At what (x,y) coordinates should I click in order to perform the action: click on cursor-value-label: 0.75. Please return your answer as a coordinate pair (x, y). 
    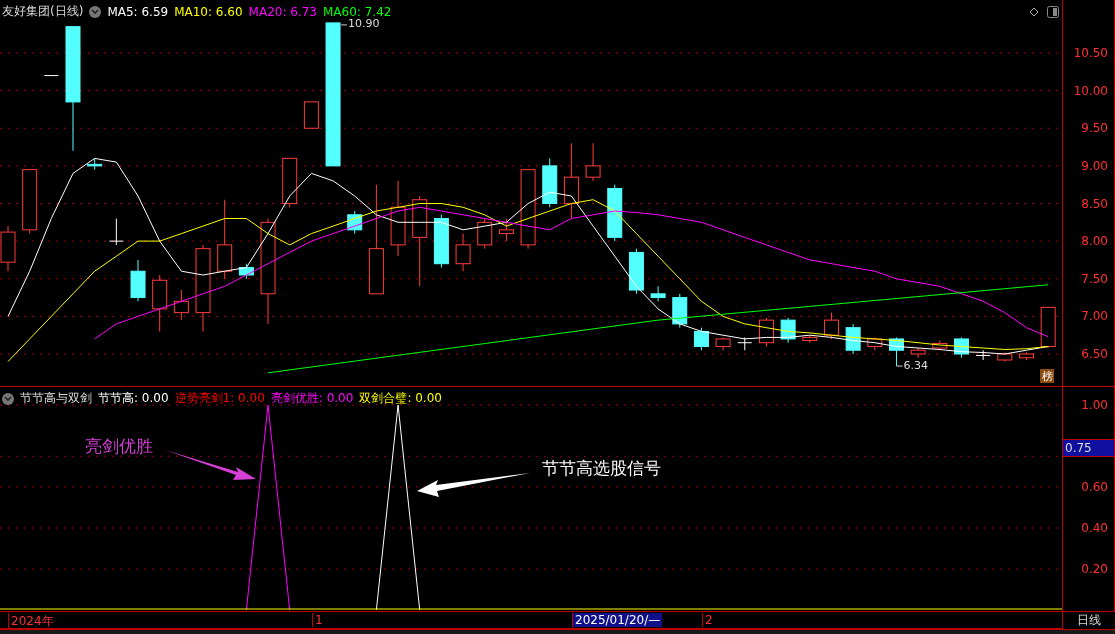
    Looking at the image, I should click on (1088, 448).